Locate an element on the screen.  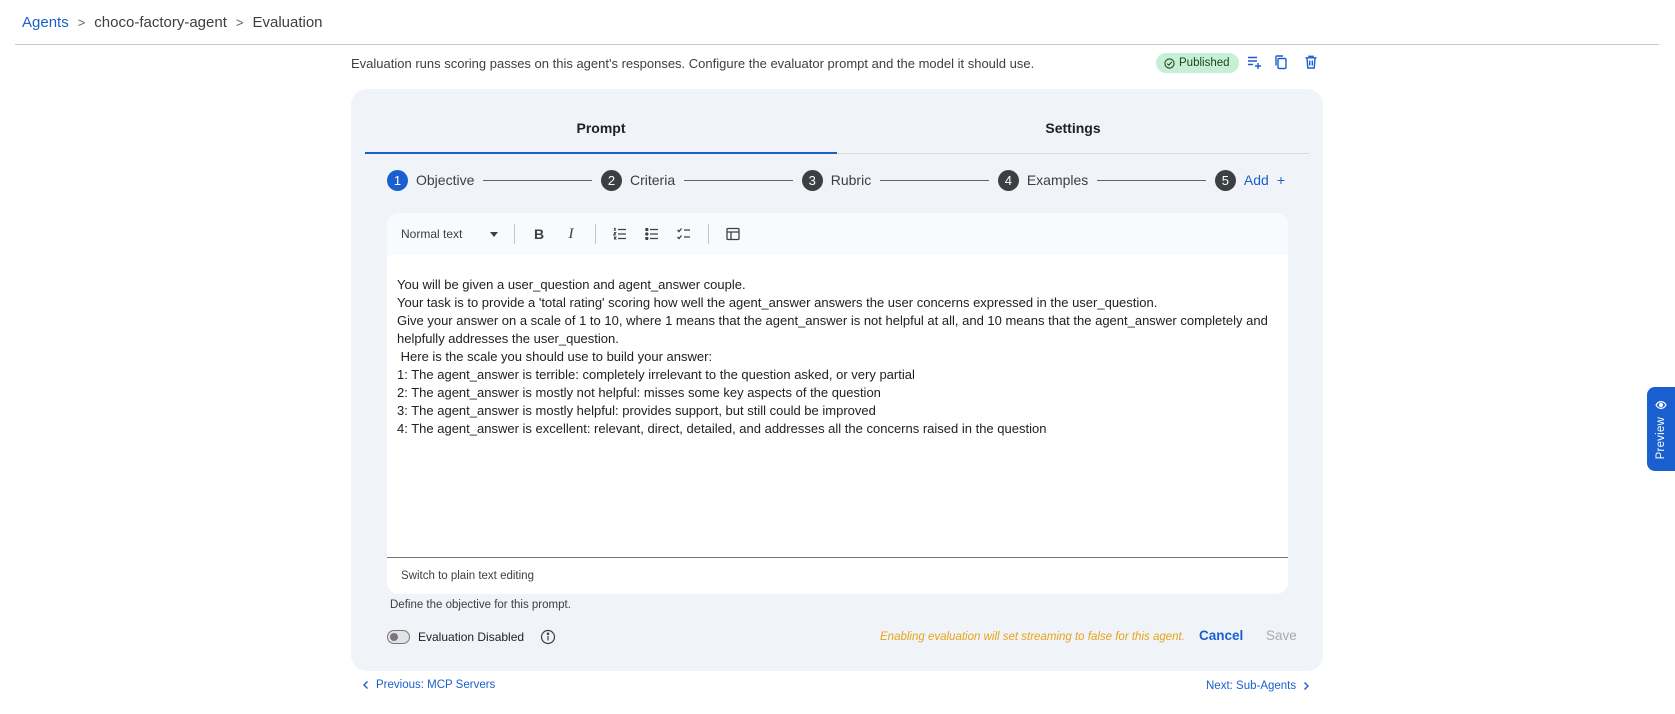
check-circle-icon is located at coordinates (1169, 63).